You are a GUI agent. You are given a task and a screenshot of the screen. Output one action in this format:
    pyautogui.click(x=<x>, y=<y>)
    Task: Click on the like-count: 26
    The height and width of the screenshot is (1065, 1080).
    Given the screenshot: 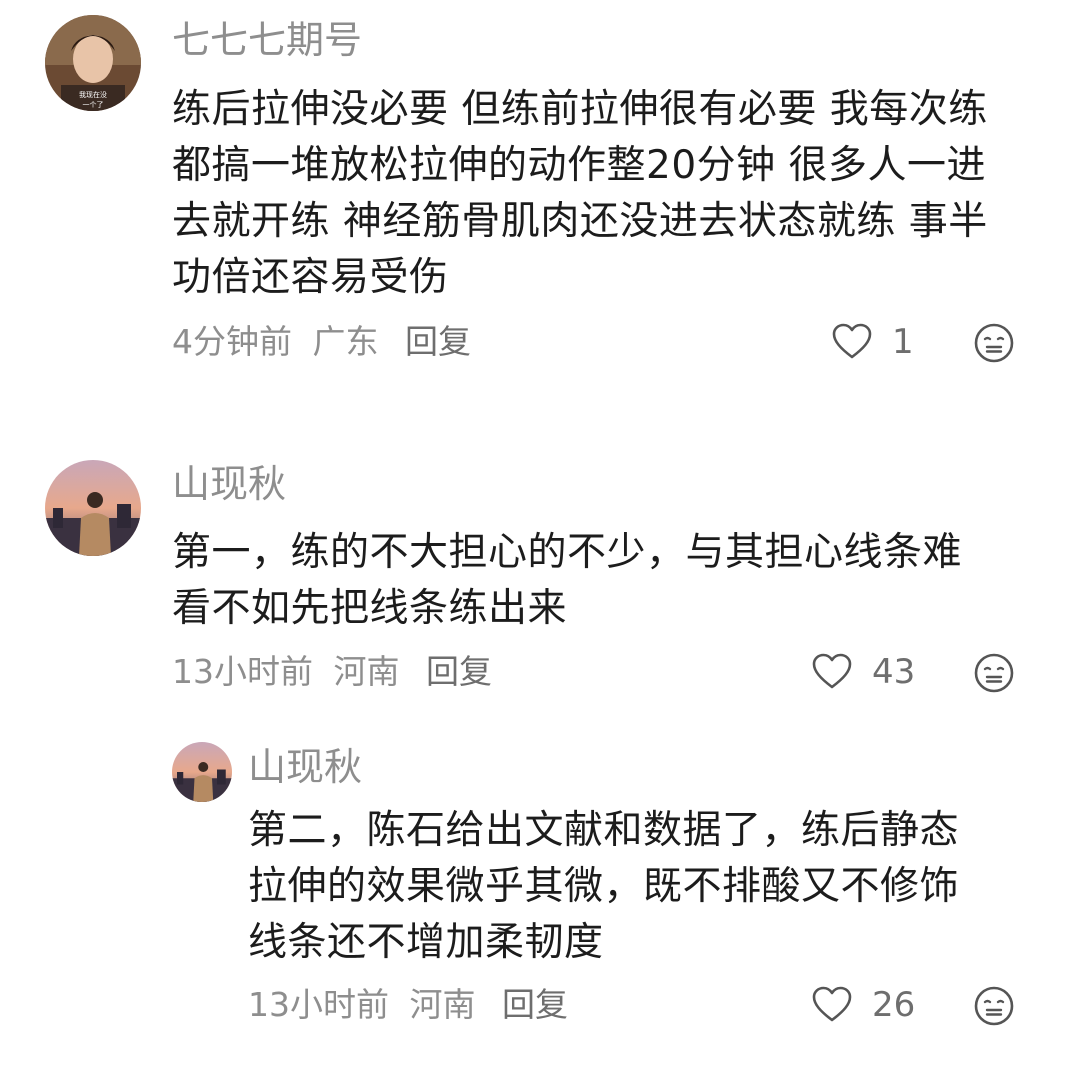 What is the action you would take?
    pyautogui.click(x=894, y=1005)
    